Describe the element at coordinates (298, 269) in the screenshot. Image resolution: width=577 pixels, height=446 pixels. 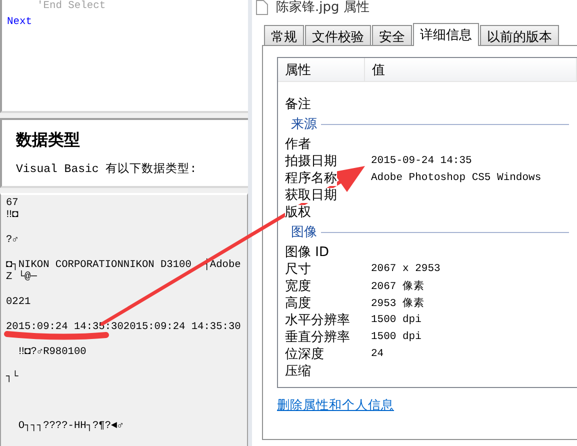
I see `property-name: 尺寸` at that location.